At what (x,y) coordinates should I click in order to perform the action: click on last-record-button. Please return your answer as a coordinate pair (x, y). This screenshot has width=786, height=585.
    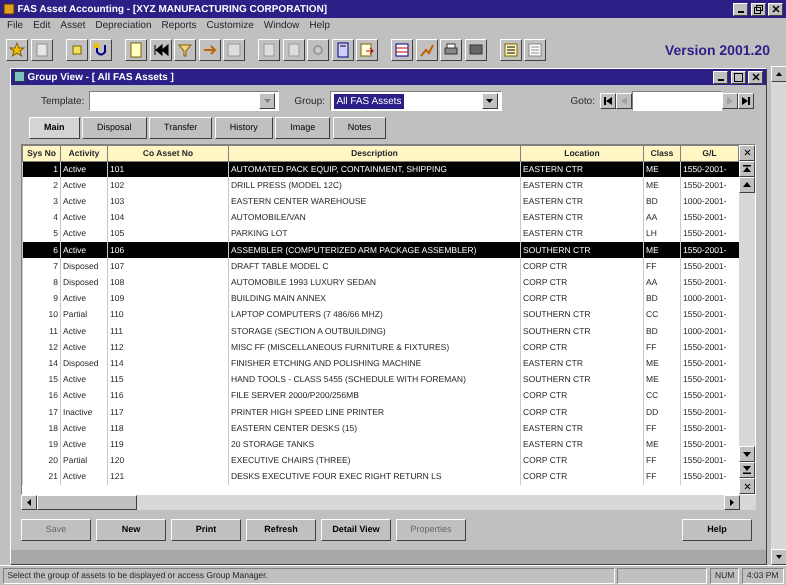
    Looking at the image, I should click on (746, 101).